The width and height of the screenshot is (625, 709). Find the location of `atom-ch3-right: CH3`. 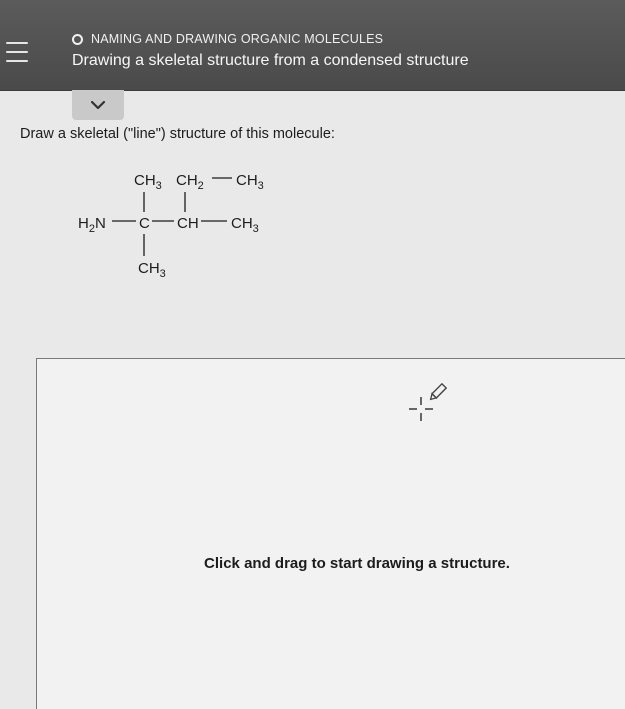

atom-ch3-right: CH3 is located at coordinates (245, 225).